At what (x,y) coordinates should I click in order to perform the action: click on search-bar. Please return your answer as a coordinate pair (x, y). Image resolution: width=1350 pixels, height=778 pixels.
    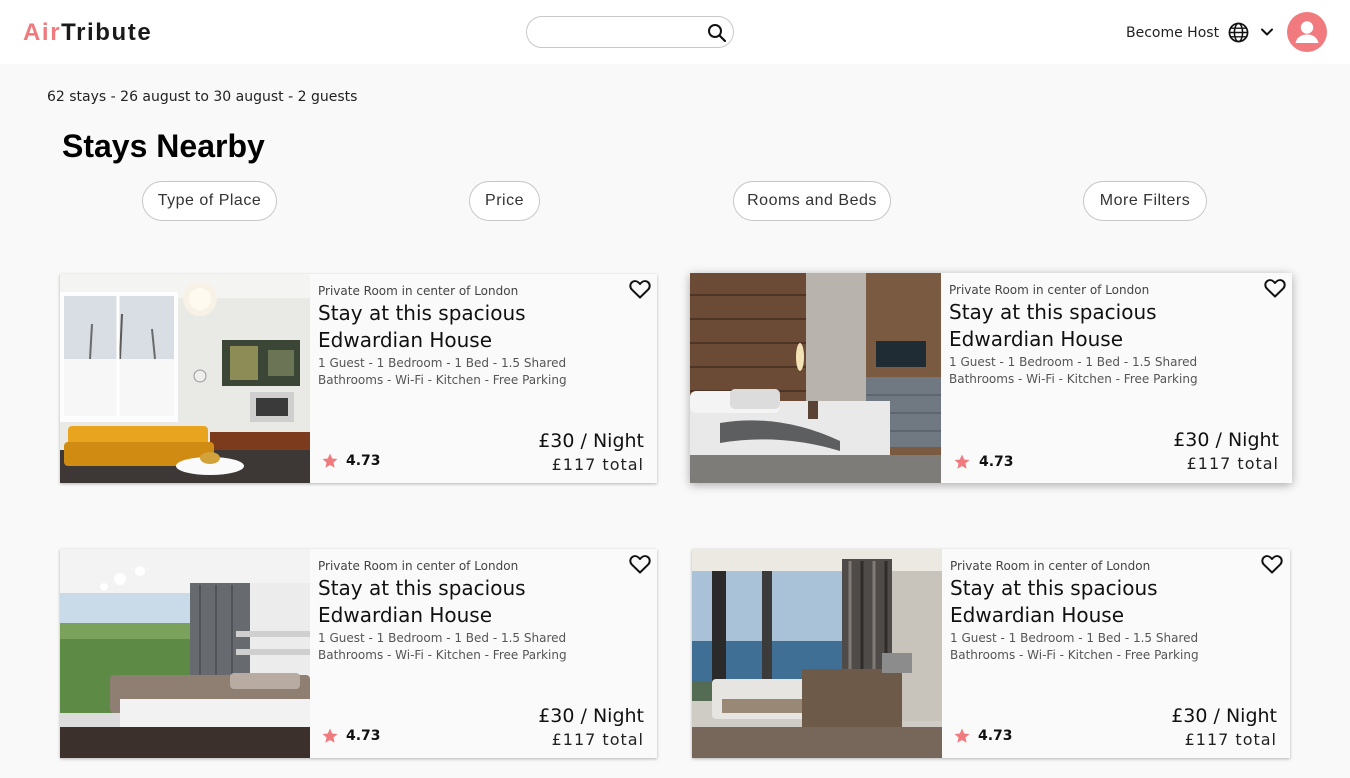
    Looking at the image, I should click on (630, 32).